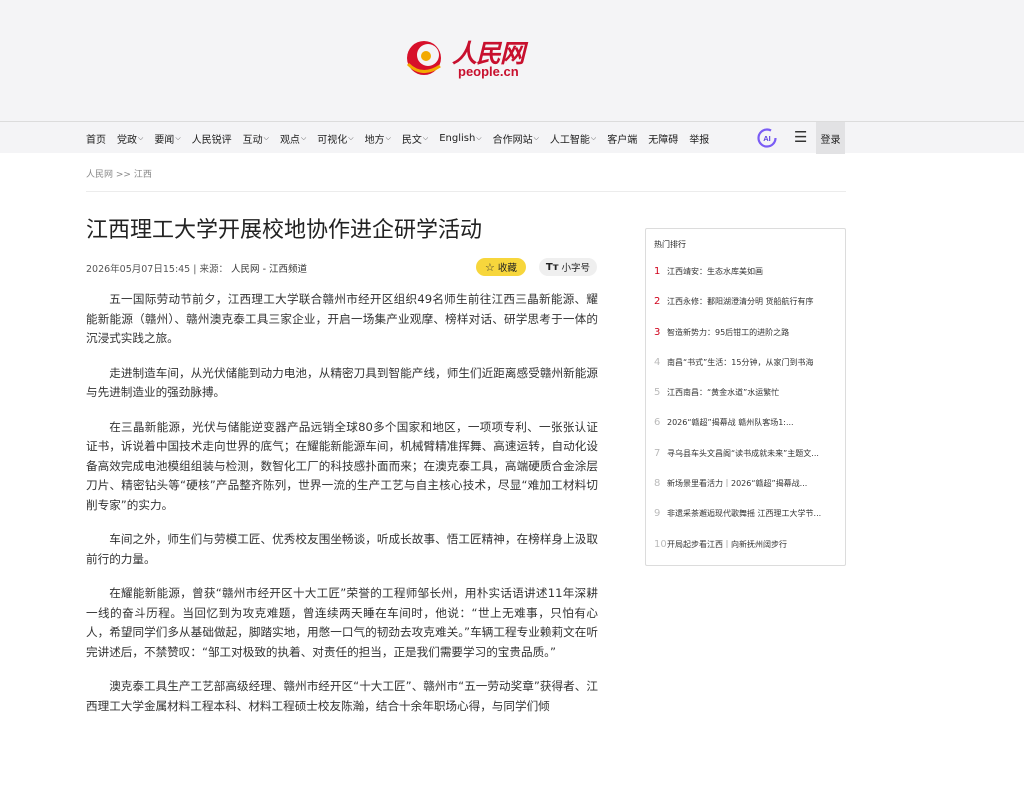 The image size is (1024, 785). What do you see at coordinates (467, 59) in the screenshot?
I see `site-logo: 人民网 people.cn` at bounding box center [467, 59].